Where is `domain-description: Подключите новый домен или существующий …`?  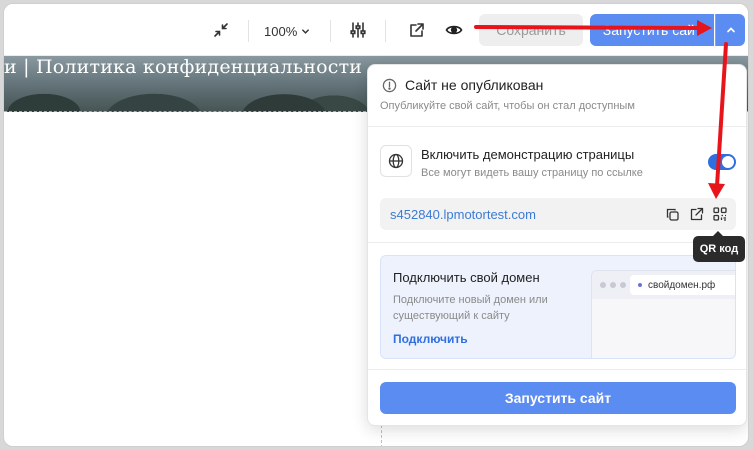
domain-description: Подключите новый домен или существующий … is located at coordinates (470, 308).